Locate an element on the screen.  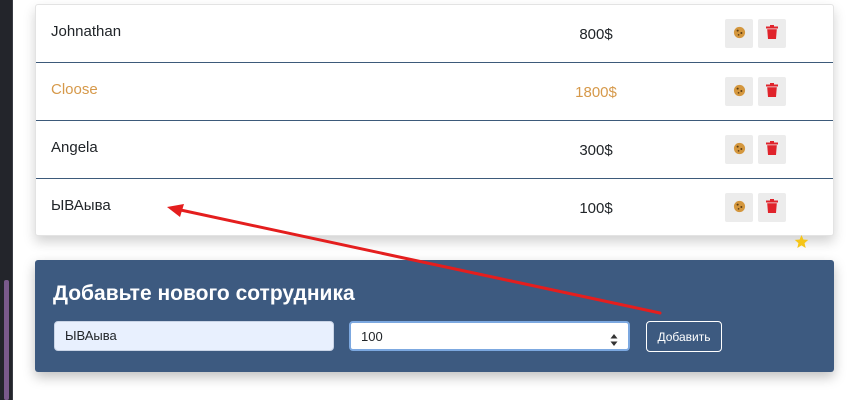
employee-name: Cloose is located at coordinates (74, 89).